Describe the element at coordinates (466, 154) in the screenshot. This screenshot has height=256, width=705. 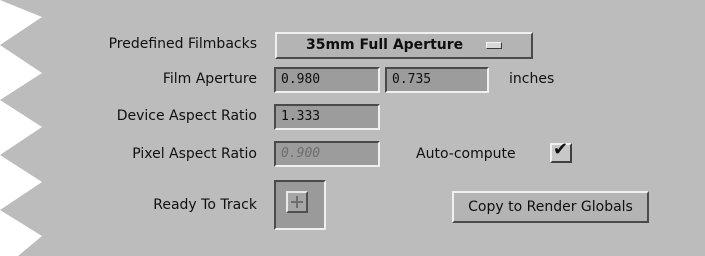
I see `auto-compute-label: Auto-compute` at that location.